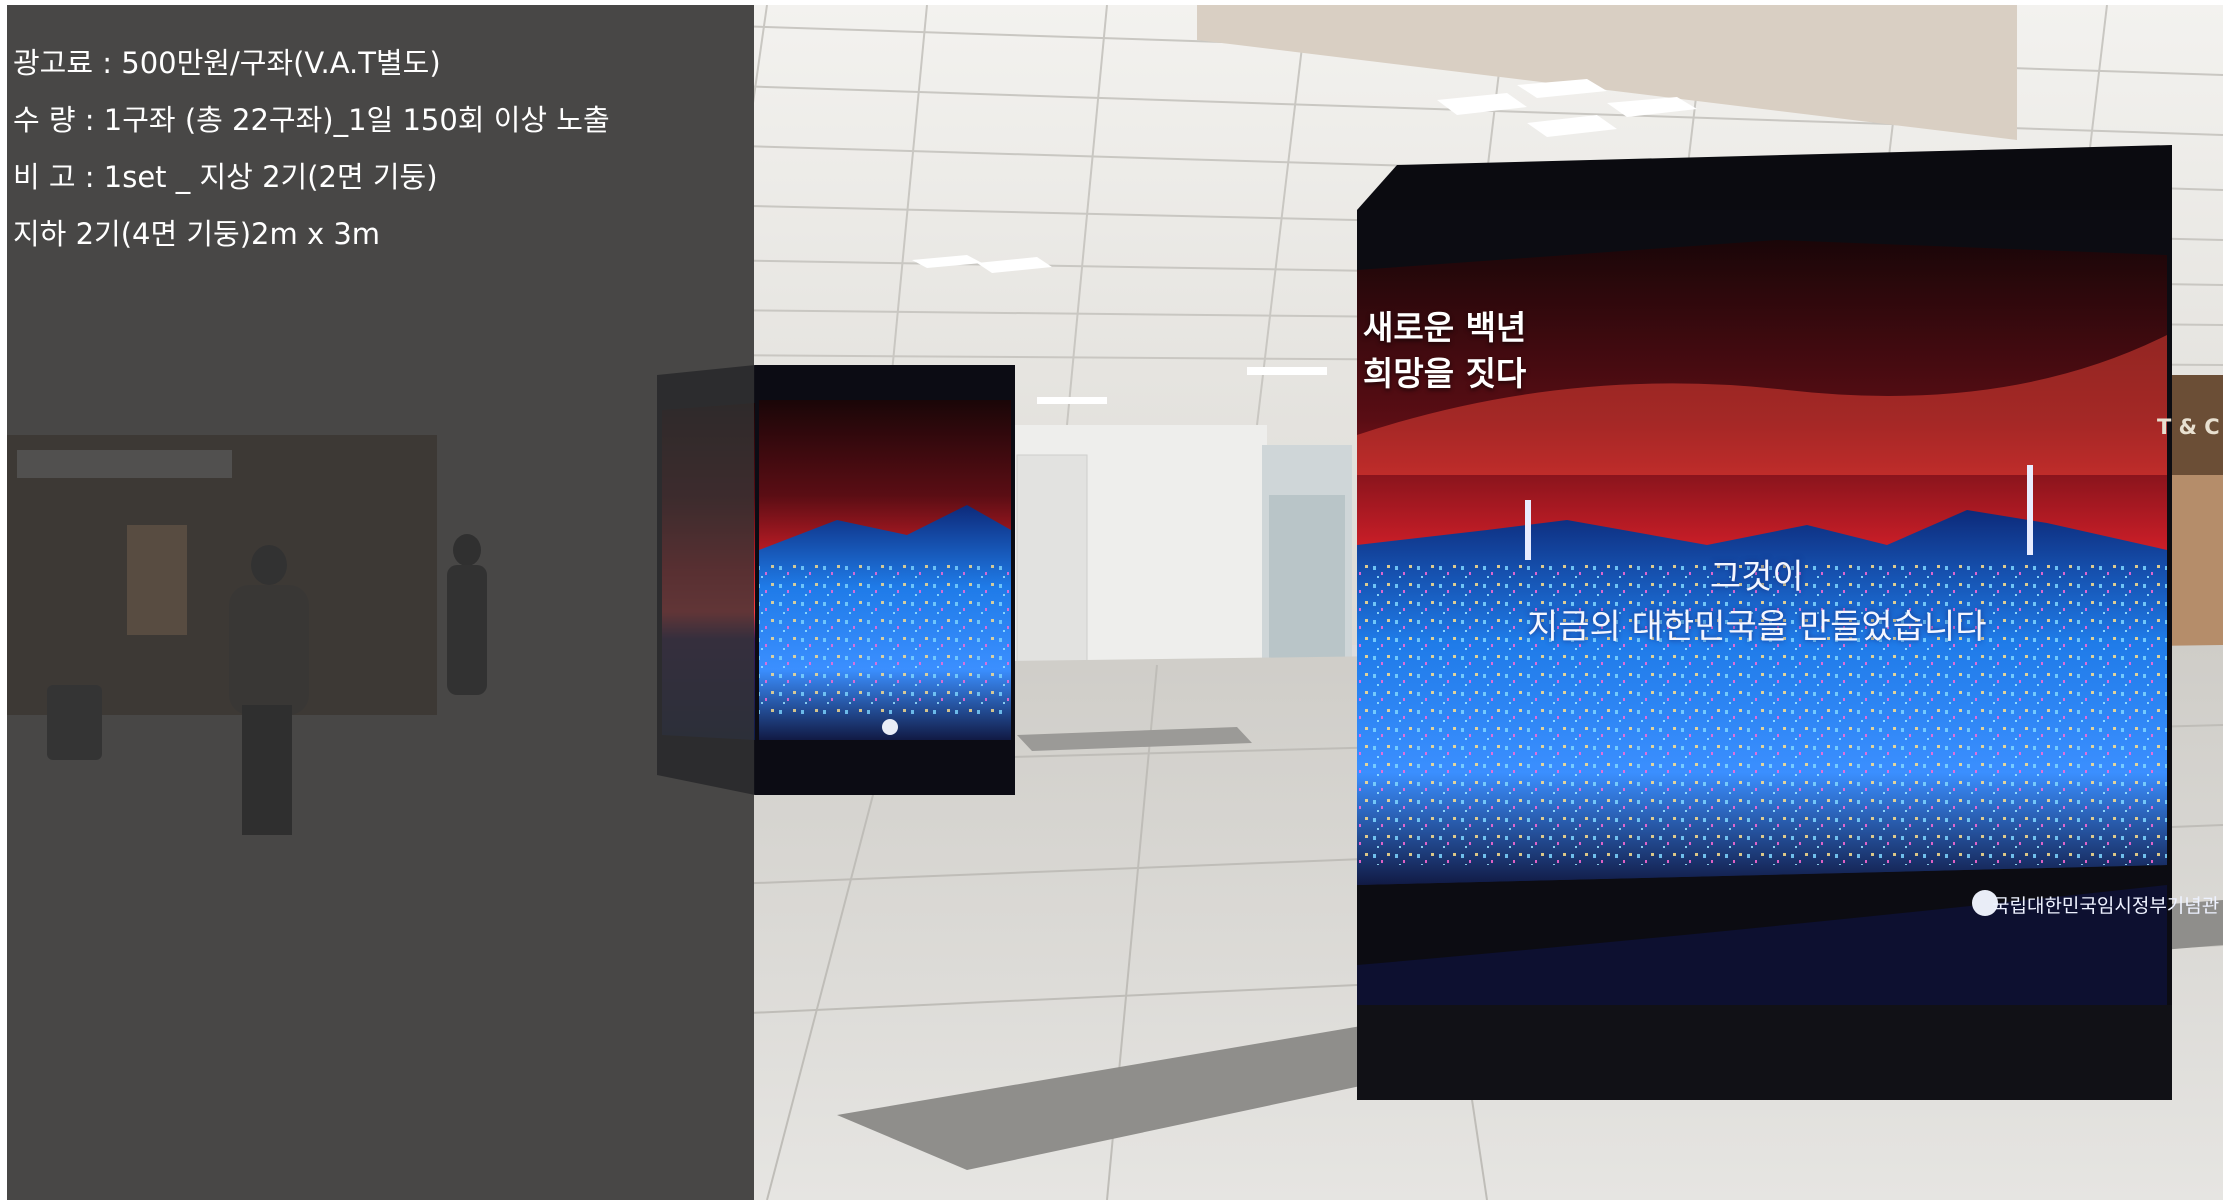 The image size is (2223, 1203). Describe the element at coordinates (2188, 427) in the screenshot. I see `store-sign: T & C` at that location.